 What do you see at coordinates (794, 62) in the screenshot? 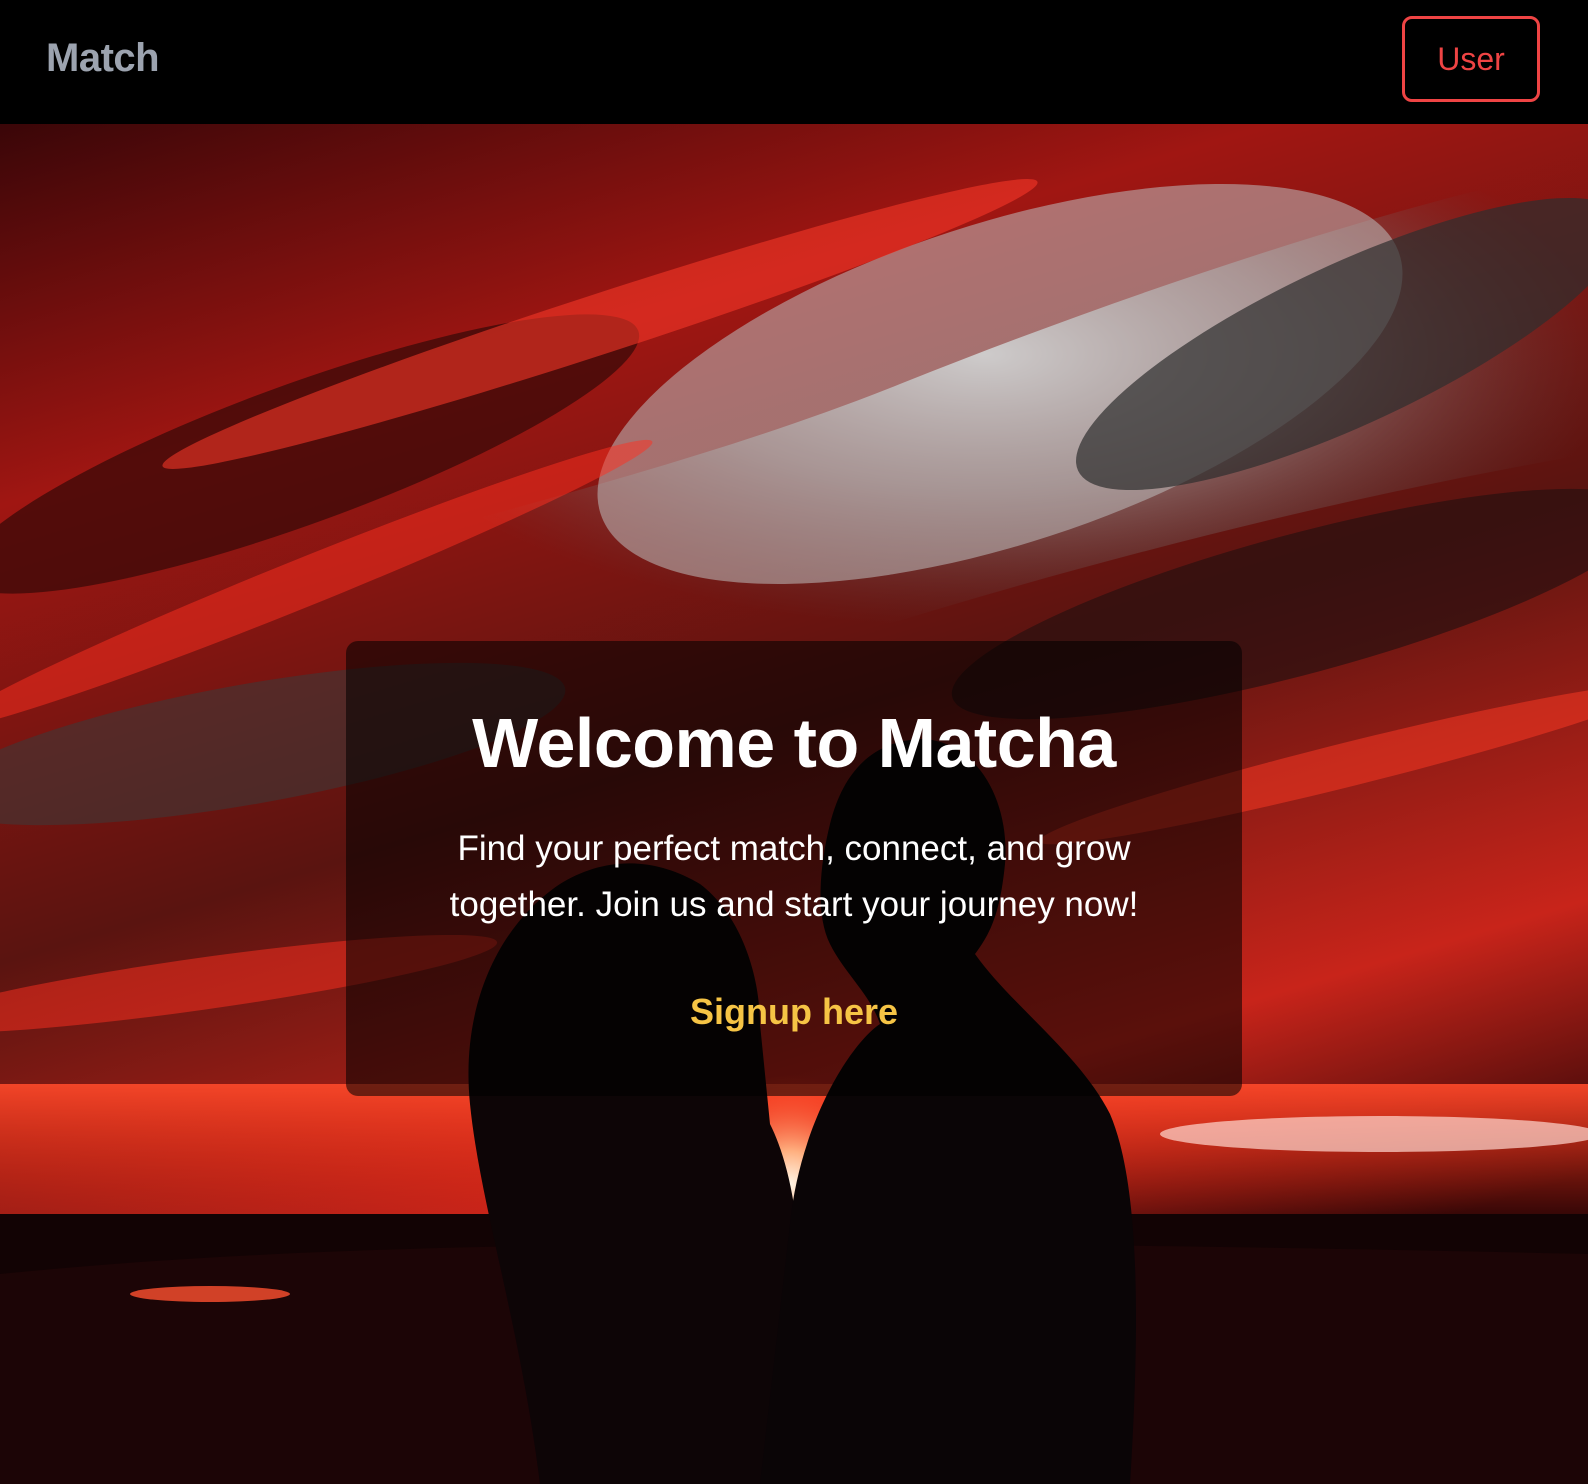
I see `navbar: Match User` at bounding box center [794, 62].